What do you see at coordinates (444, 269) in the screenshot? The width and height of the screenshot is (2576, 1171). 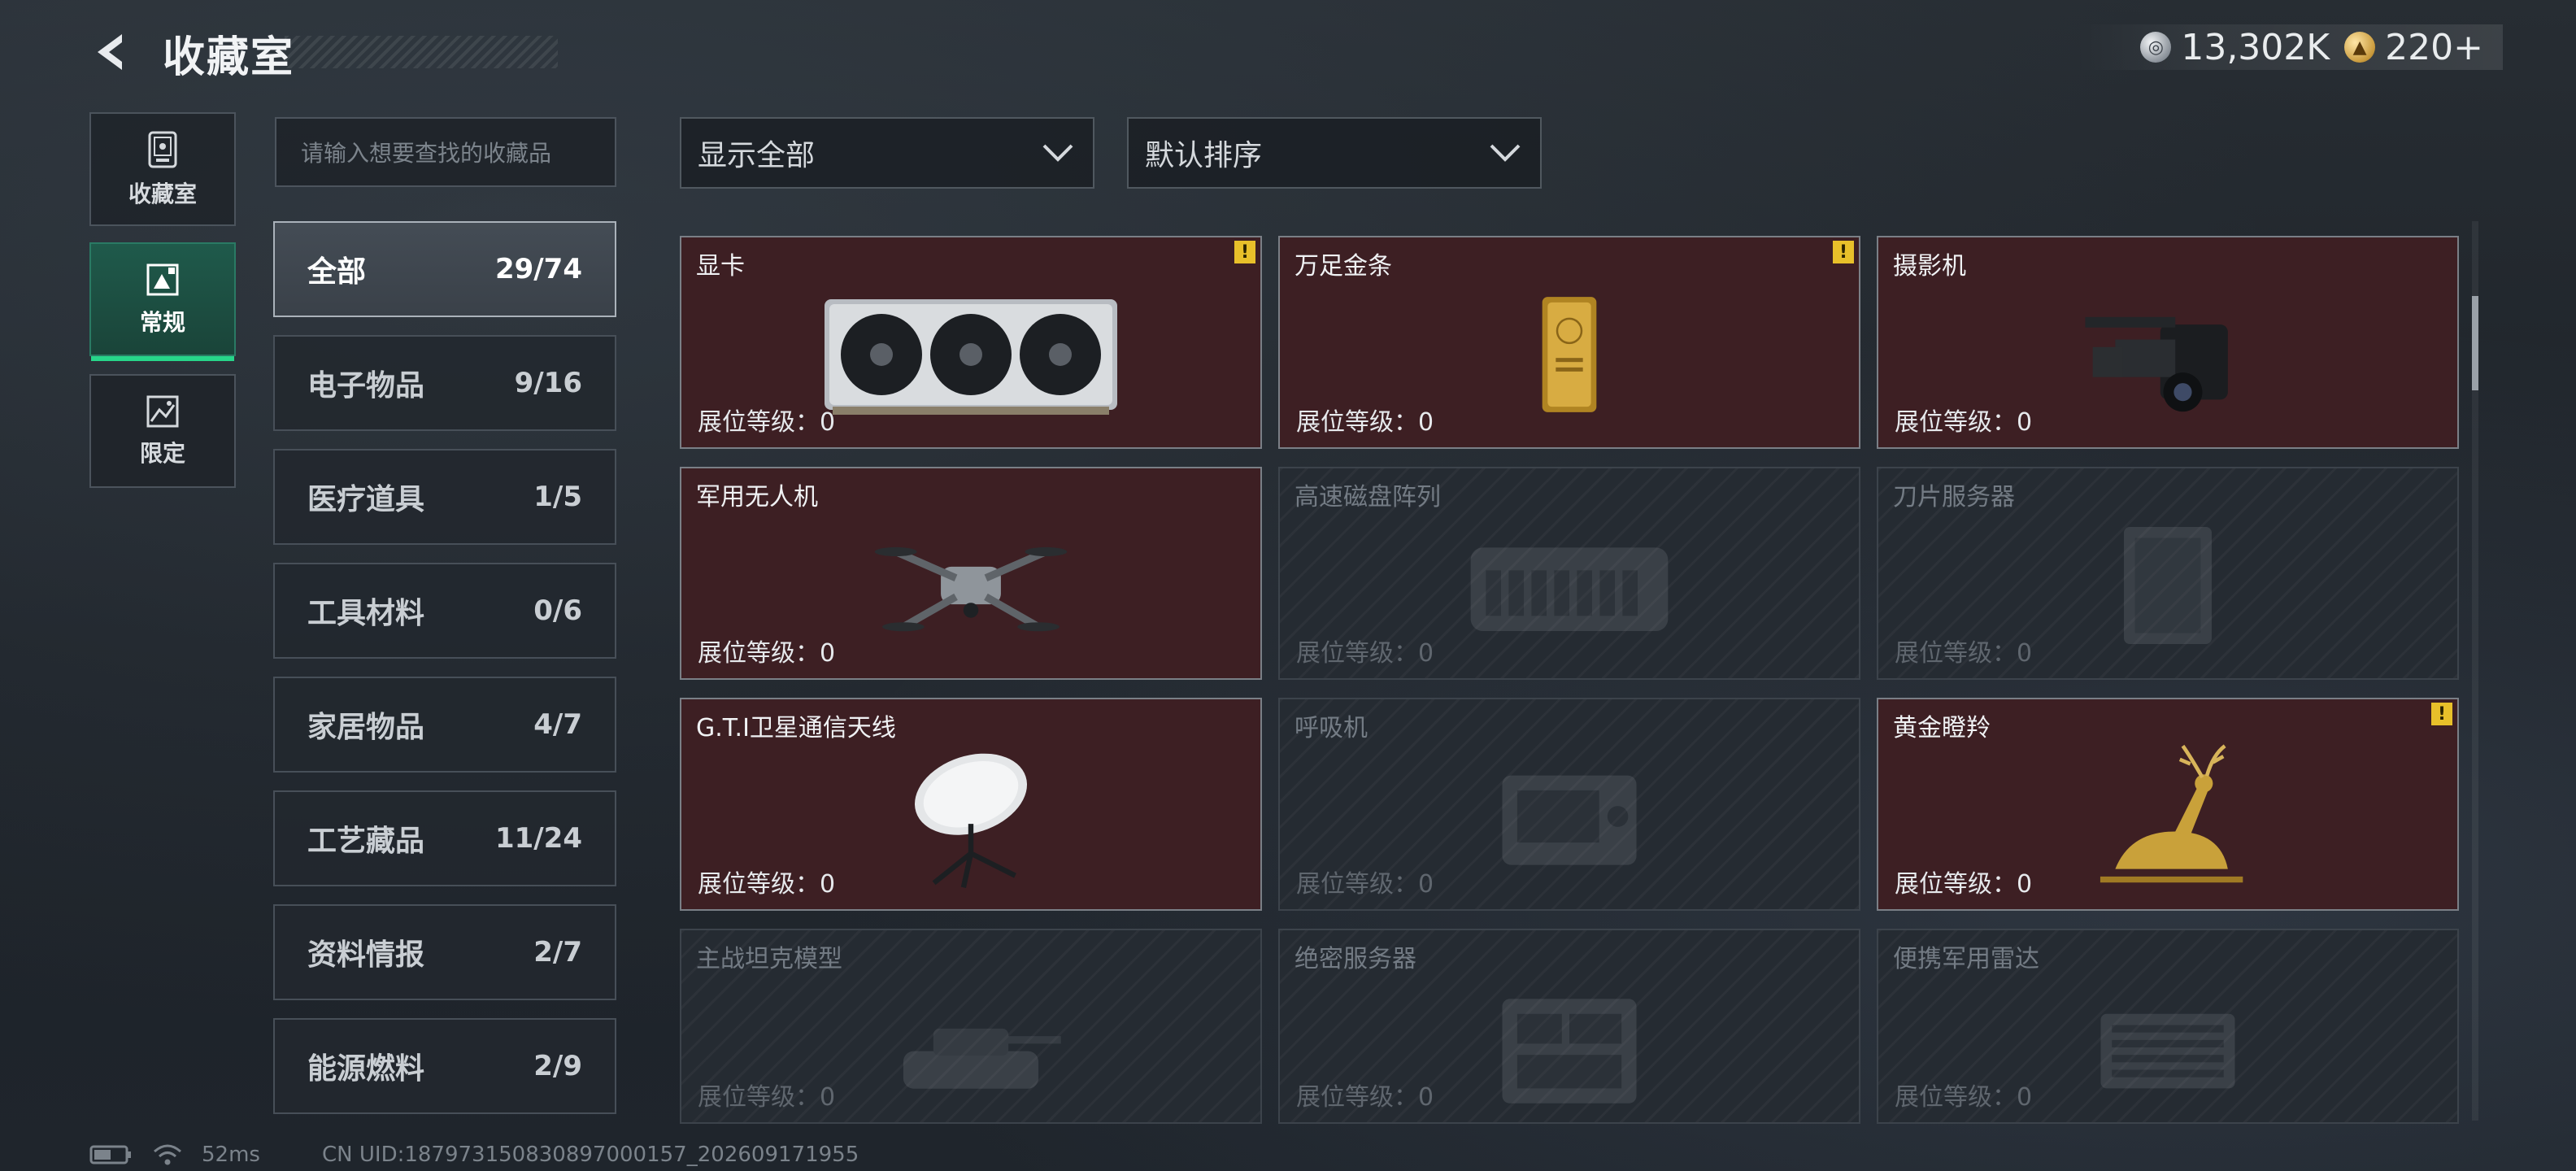 I see `category-all: 全部 29/74` at bounding box center [444, 269].